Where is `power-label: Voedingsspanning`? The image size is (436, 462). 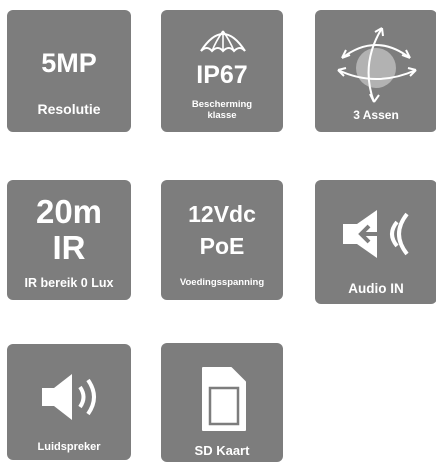 power-label: Voedingsspanning is located at coordinates (222, 282).